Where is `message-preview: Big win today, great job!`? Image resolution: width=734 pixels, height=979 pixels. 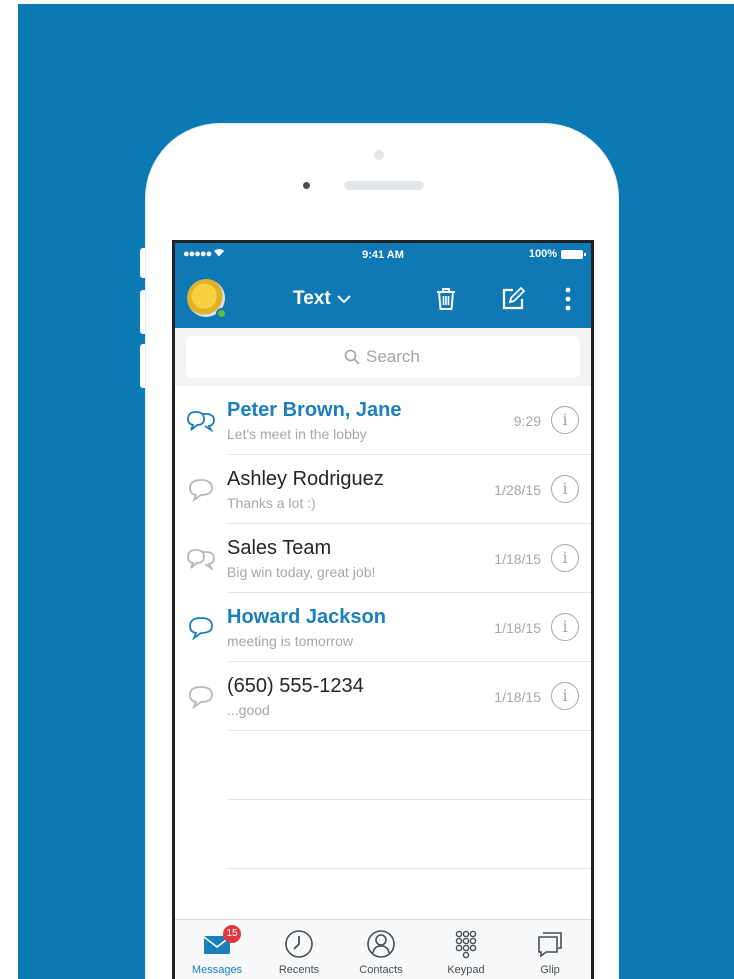 message-preview: Big win today, great job! is located at coordinates (301, 572).